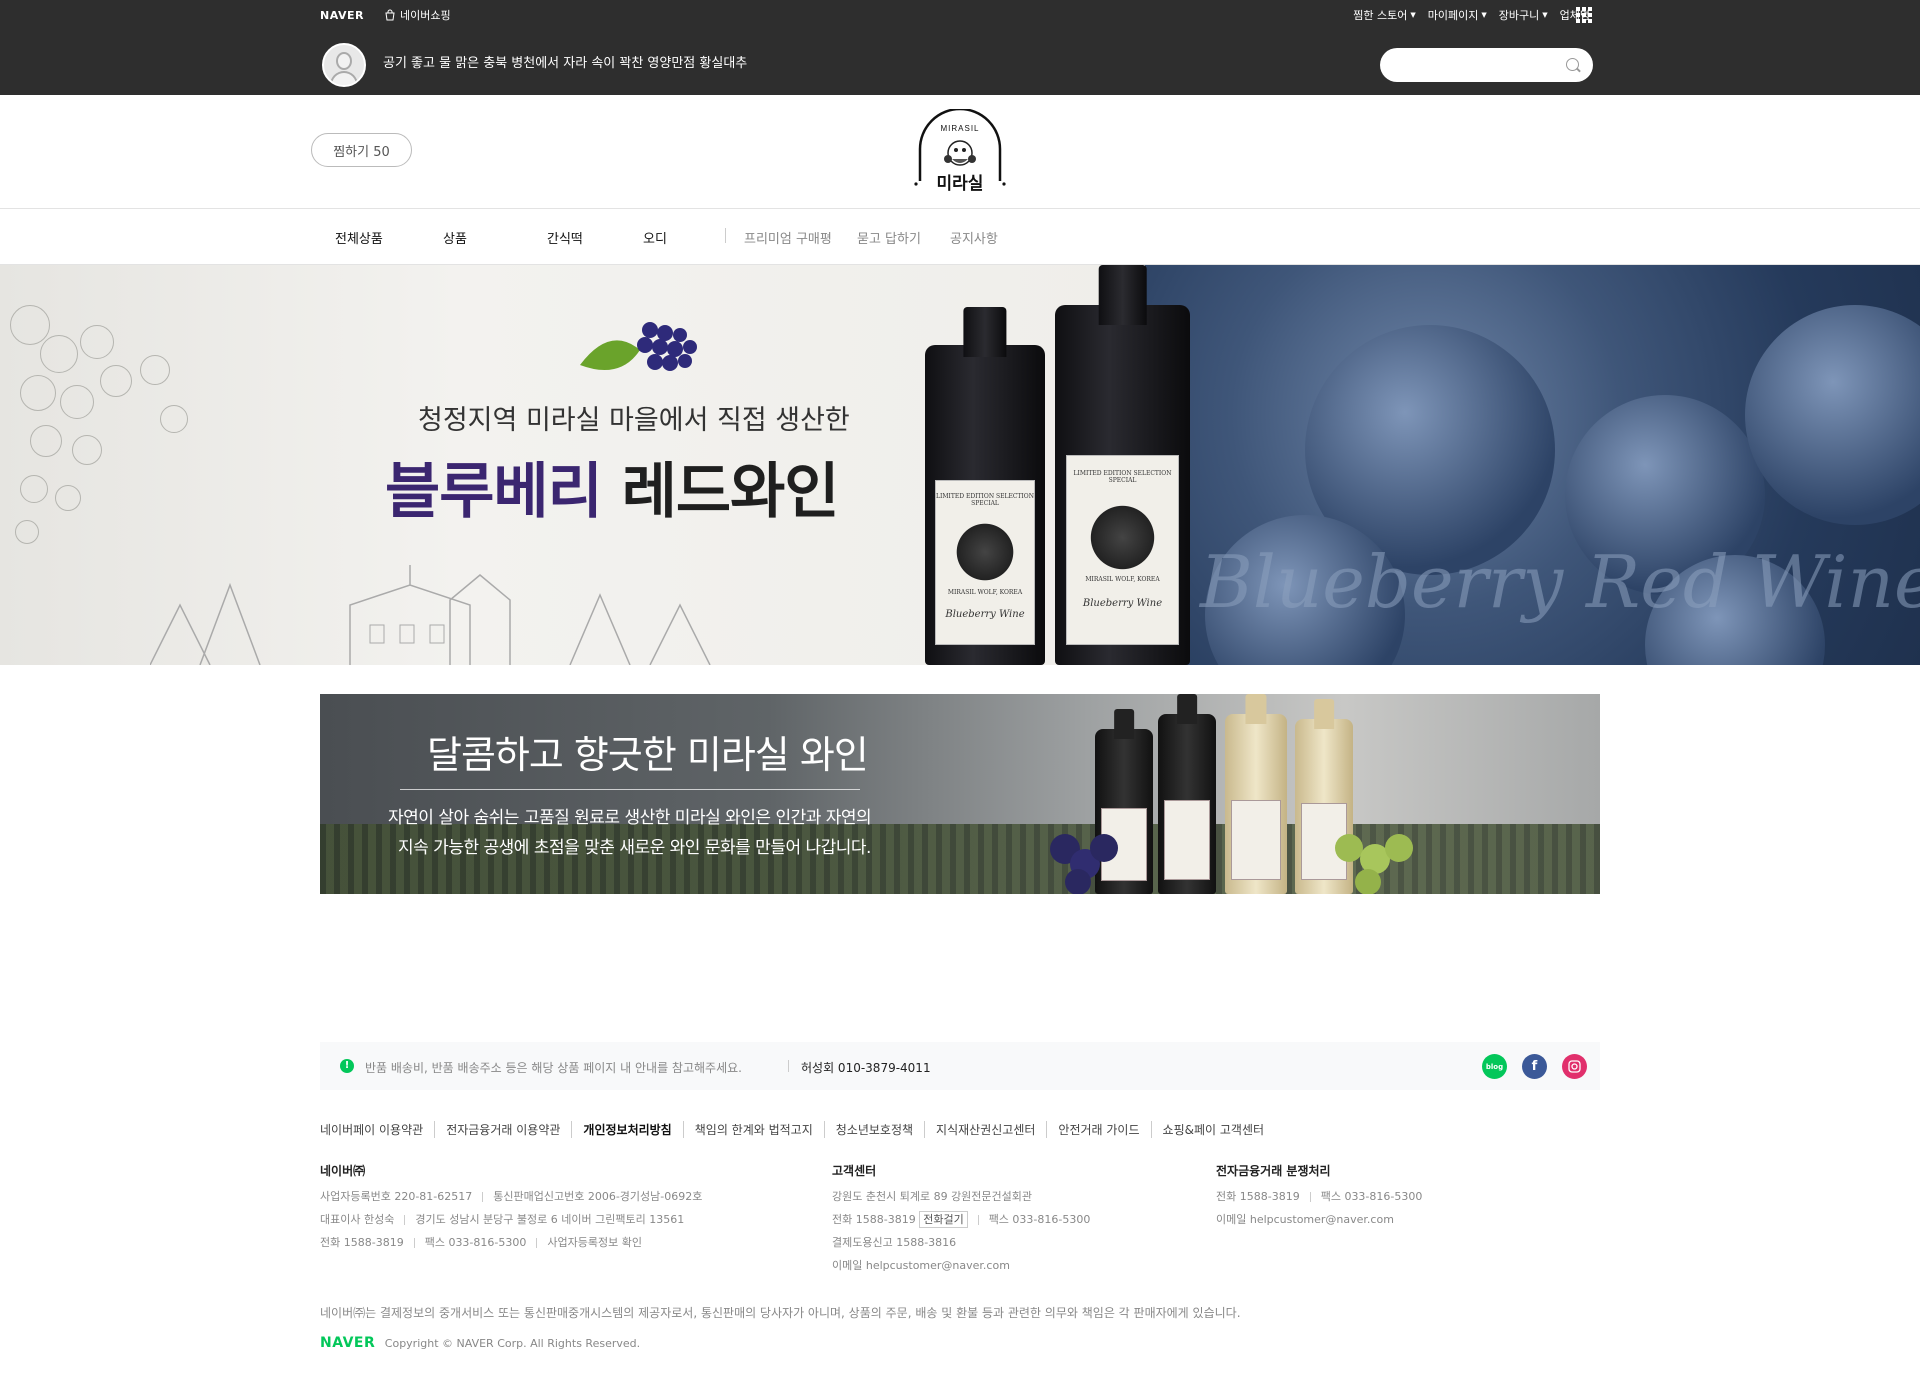  I want to click on footer-link: 전자금융거래 이용약관, so click(502, 1129).